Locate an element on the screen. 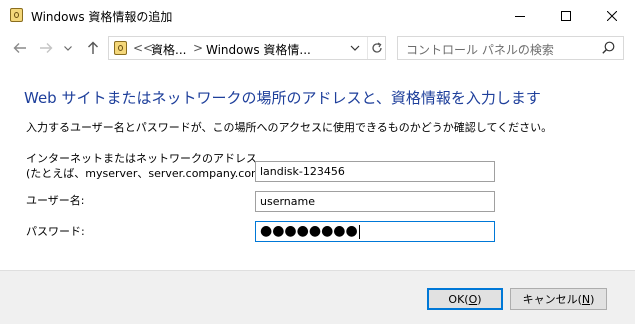 The height and width of the screenshot is (324, 635). chevron-down-icon is located at coordinates (355, 48).